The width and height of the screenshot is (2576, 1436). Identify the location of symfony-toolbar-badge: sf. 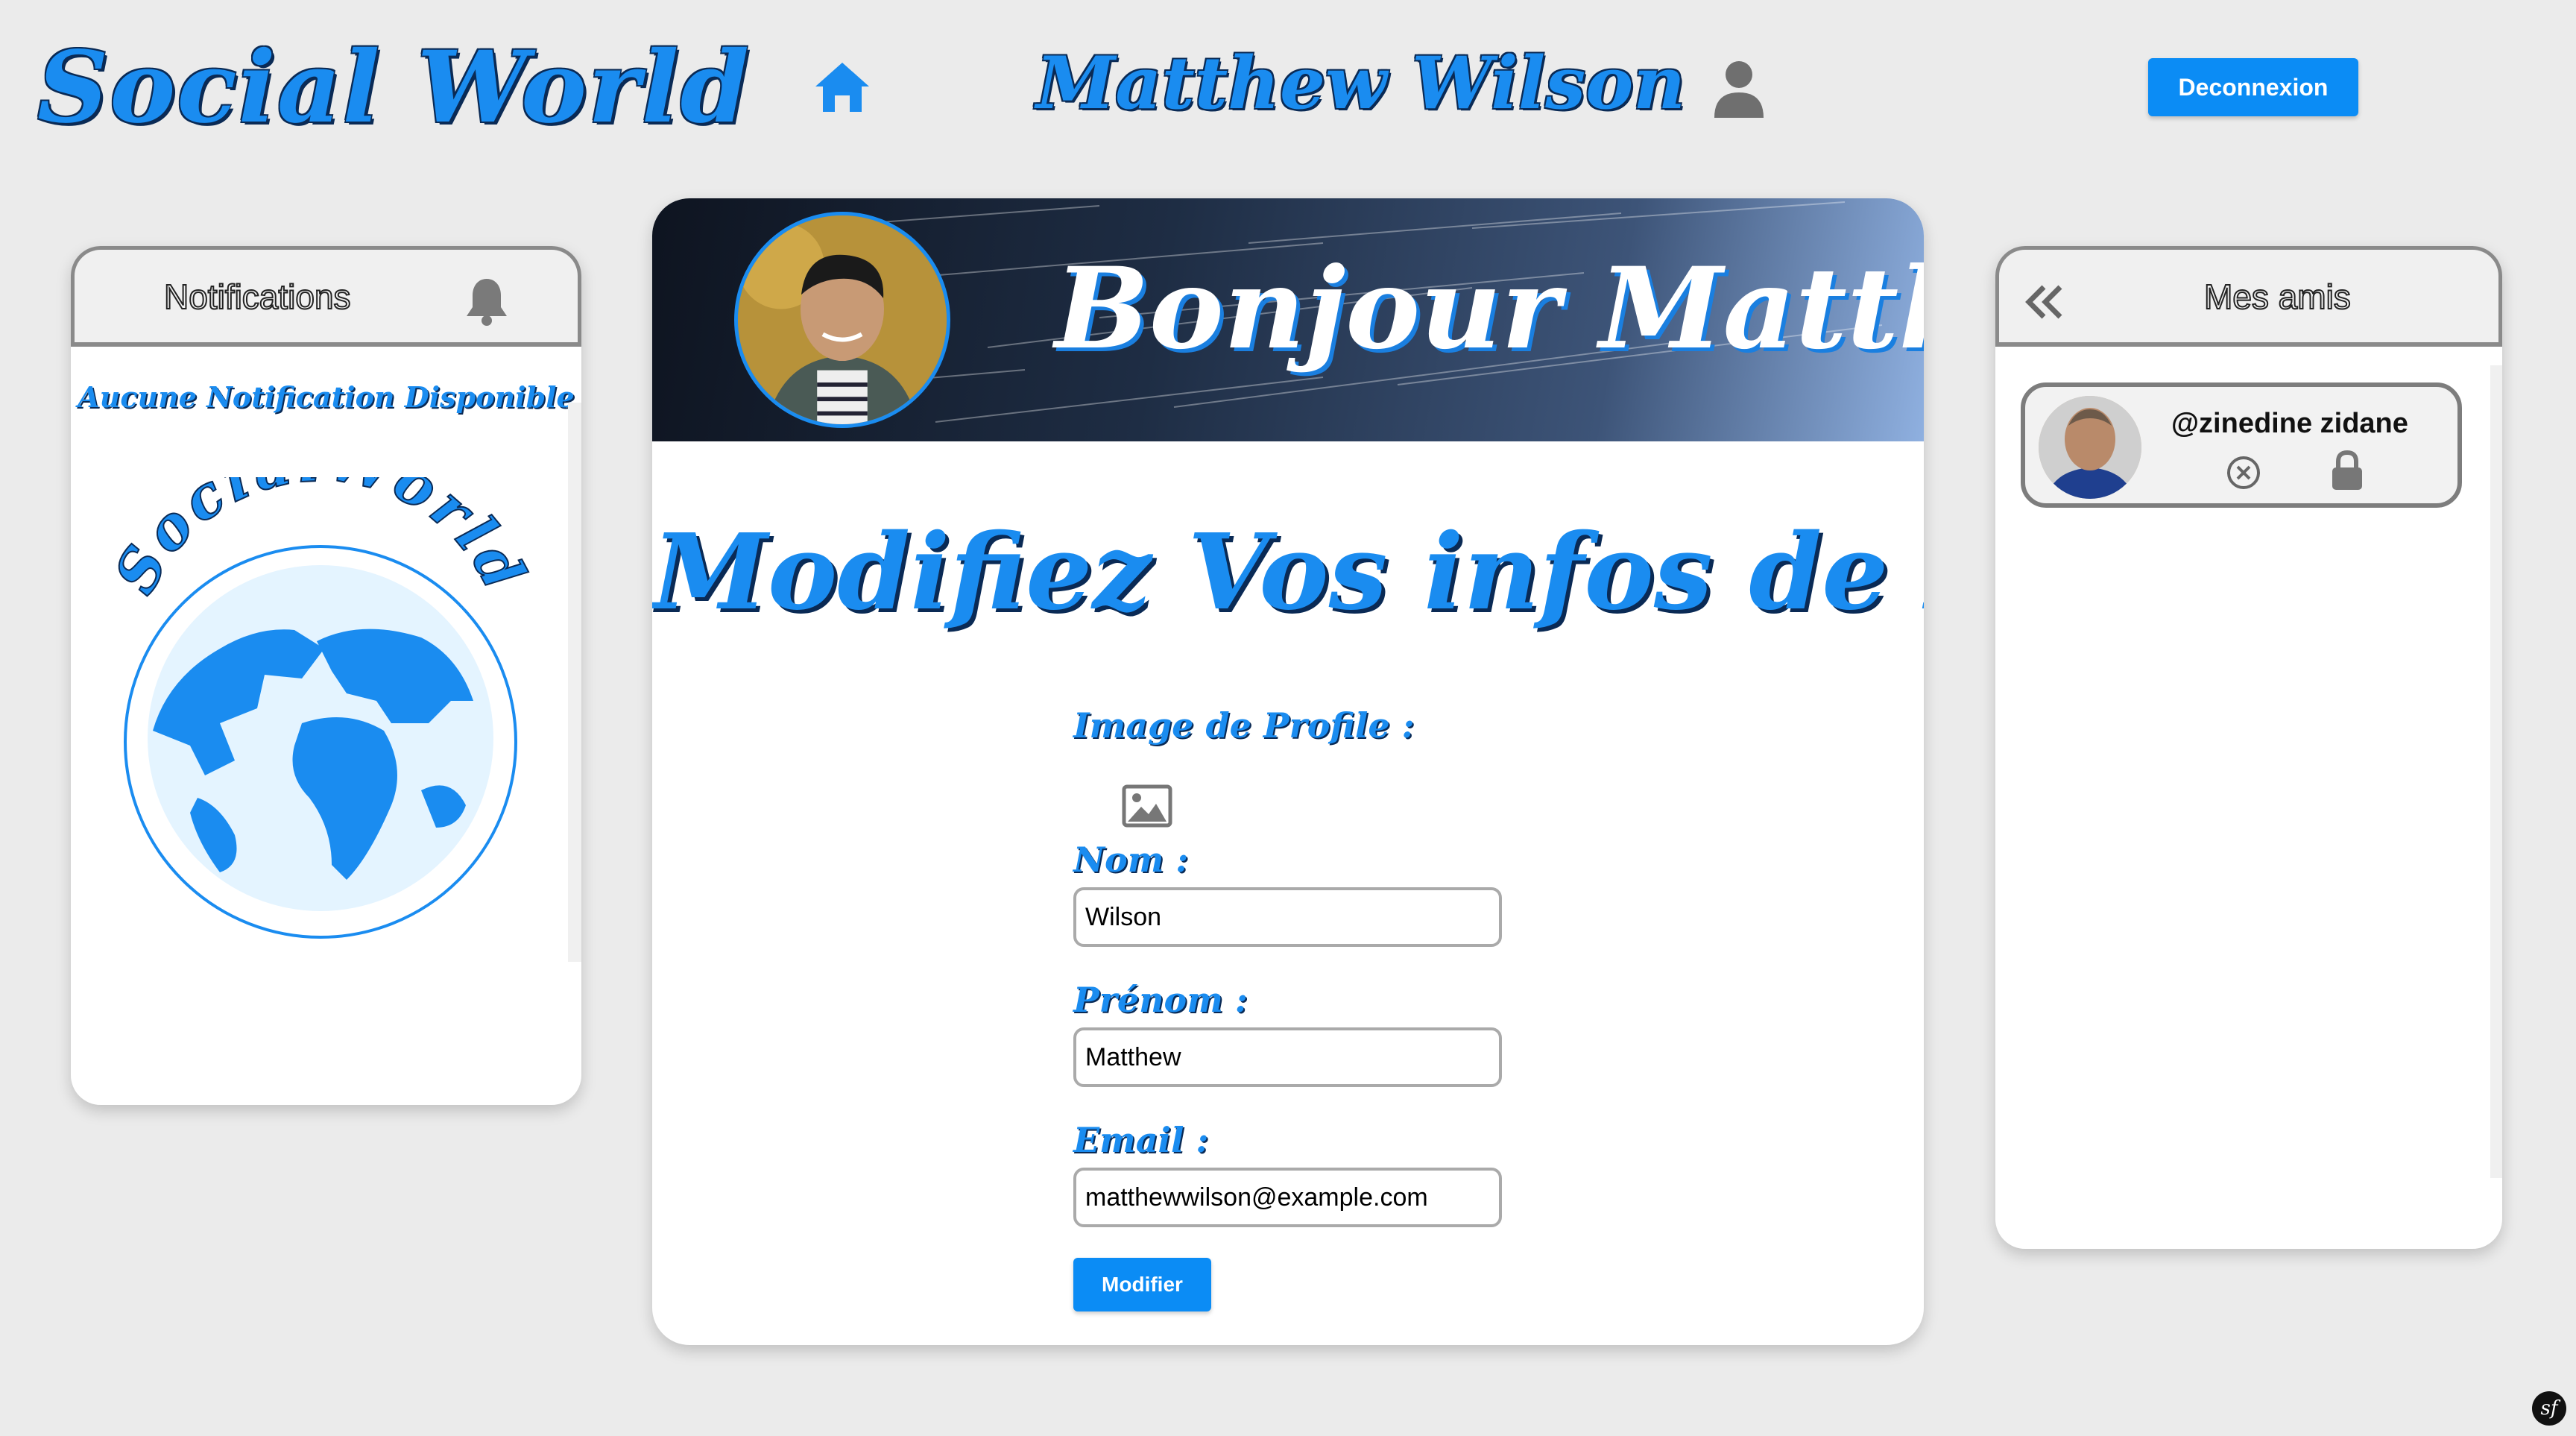
(2549, 1408).